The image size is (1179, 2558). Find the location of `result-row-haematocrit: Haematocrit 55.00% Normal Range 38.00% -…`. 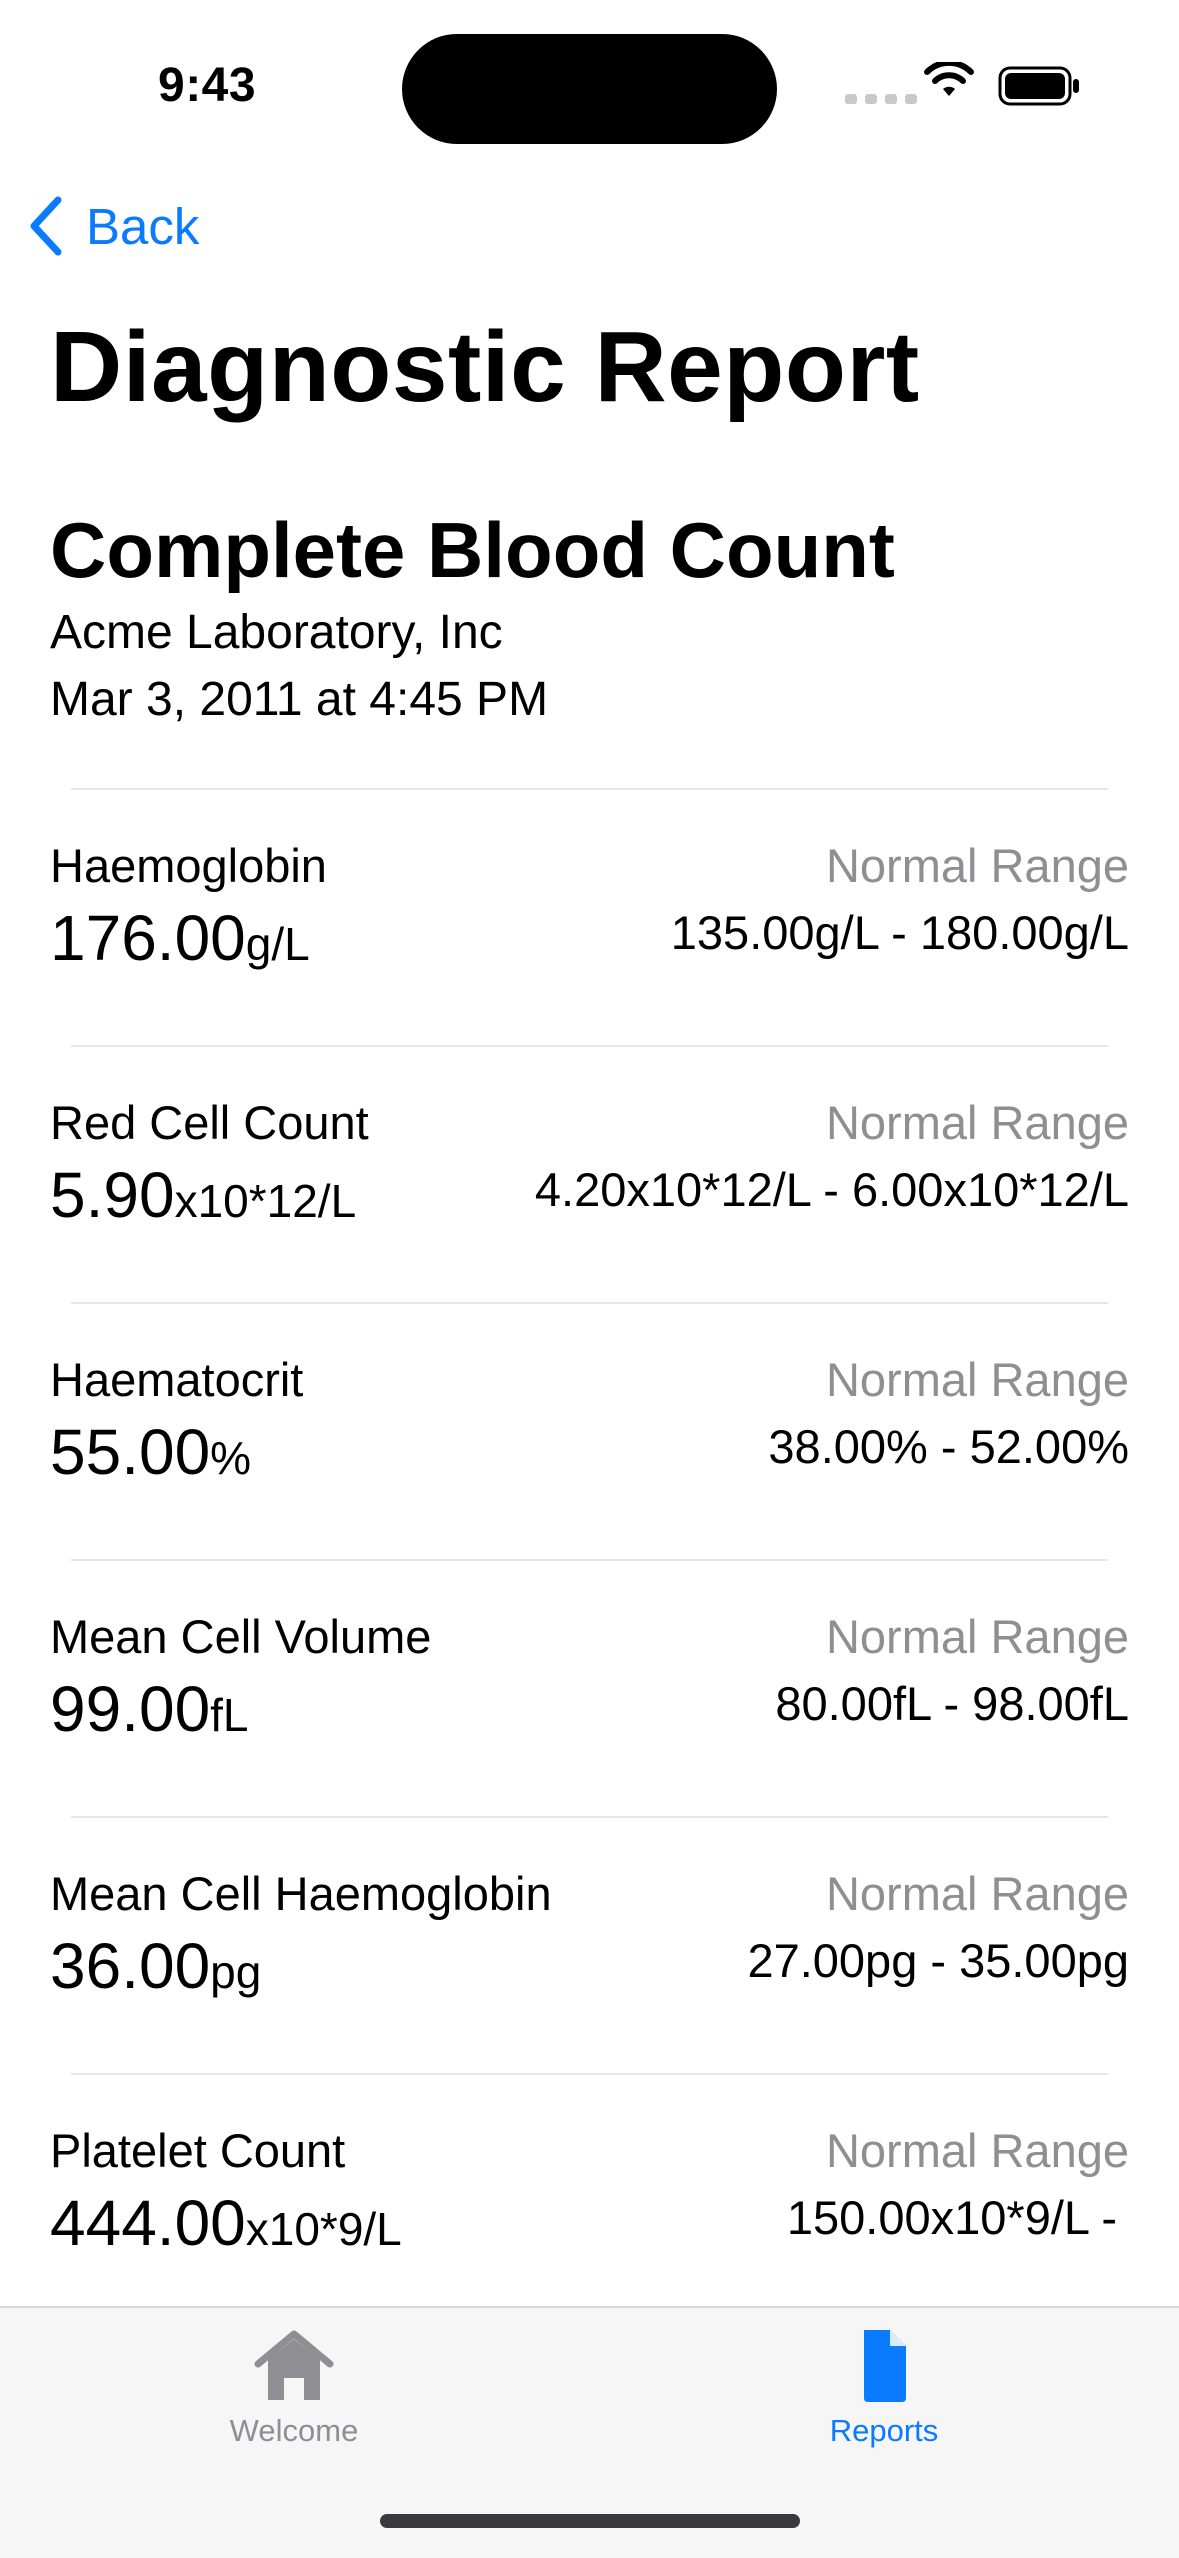

result-row-haematocrit: Haematocrit 55.00% Normal Range 38.00% -… is located at coordinates (589, 1430).